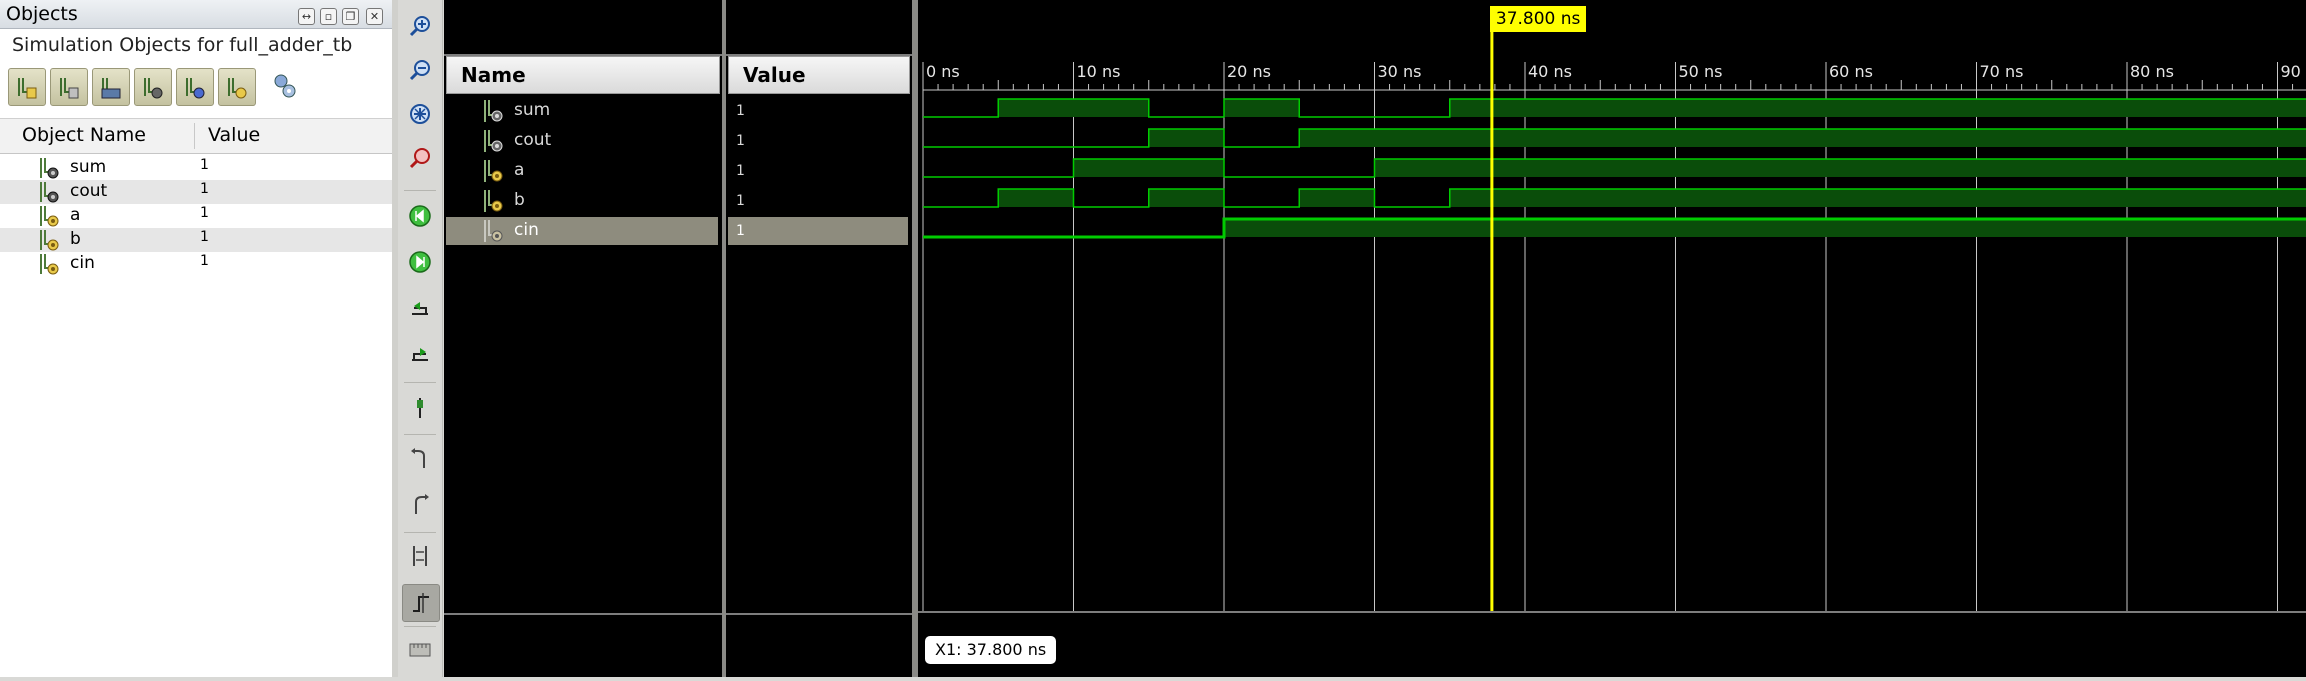  Describe the element at coordinates (774, 75) in the screenshot. I see `values-header-label: Value` at that location.